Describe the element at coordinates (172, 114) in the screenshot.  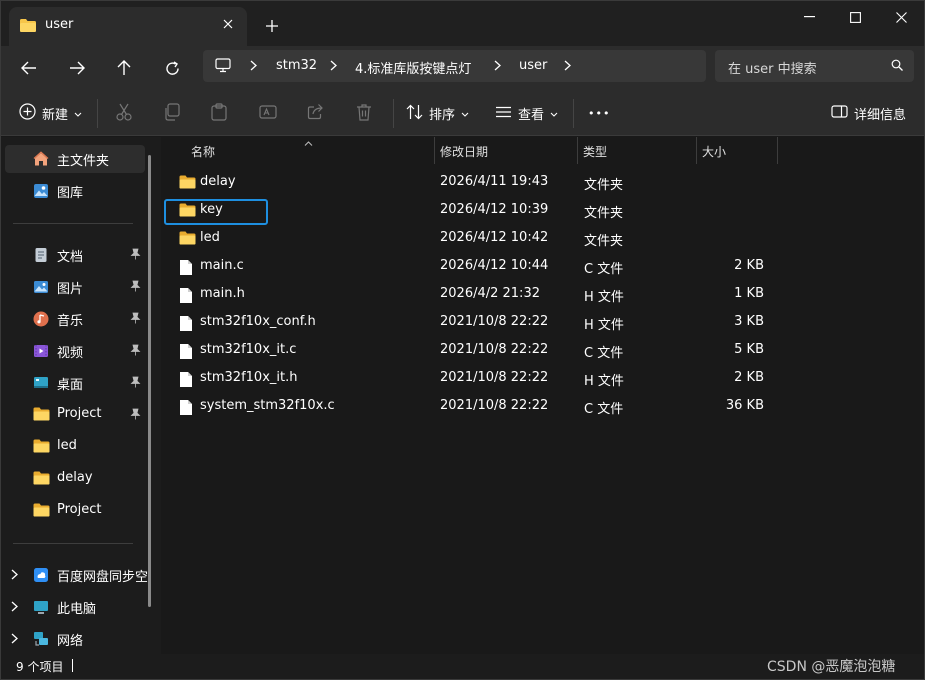
I see `copy-icon` at that location.